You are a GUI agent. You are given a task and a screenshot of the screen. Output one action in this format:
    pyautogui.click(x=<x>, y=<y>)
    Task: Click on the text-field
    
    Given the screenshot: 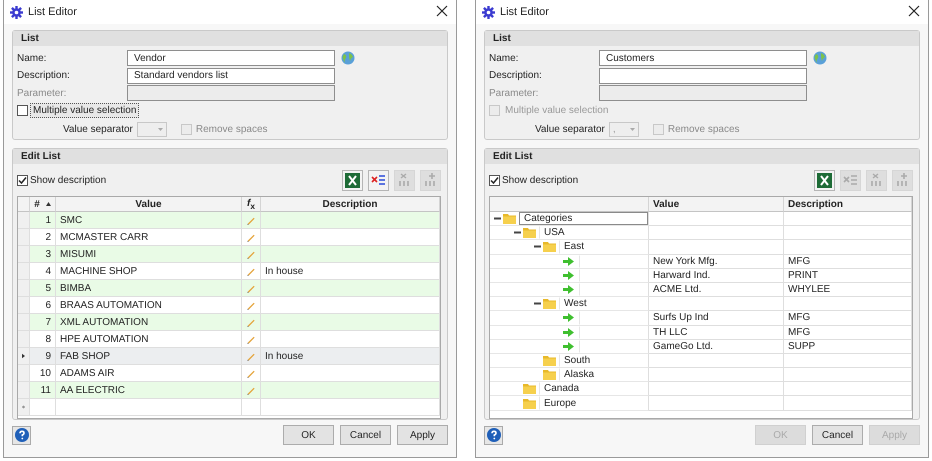 What is the action you would take?
    pyautogui.click(x=703, y=76)
    